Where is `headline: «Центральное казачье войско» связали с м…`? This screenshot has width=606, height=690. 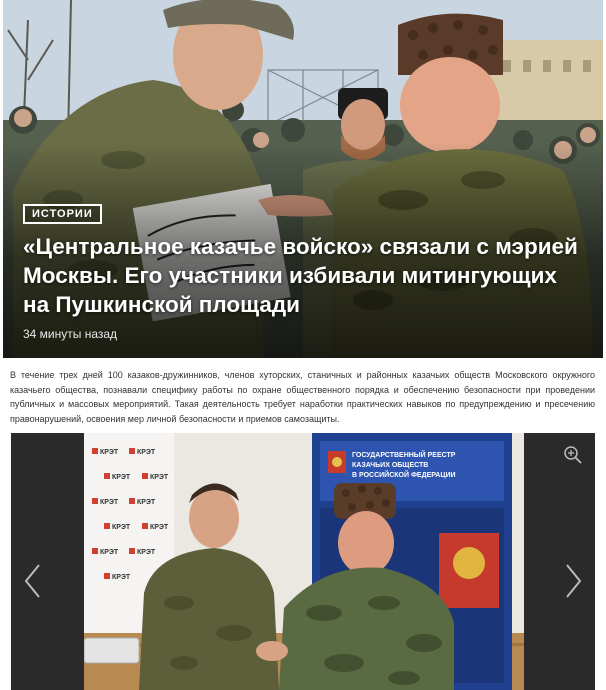 headline: «Центральное казачье войско» связали с м… is located at coordinates (303, 275).